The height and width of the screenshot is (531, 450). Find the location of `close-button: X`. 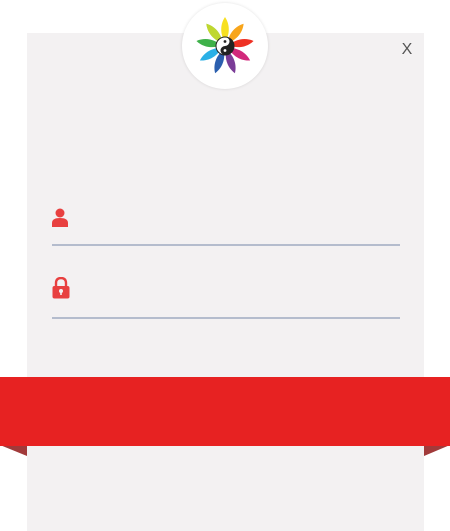

close-button: X is located at coordinates (407, 50).